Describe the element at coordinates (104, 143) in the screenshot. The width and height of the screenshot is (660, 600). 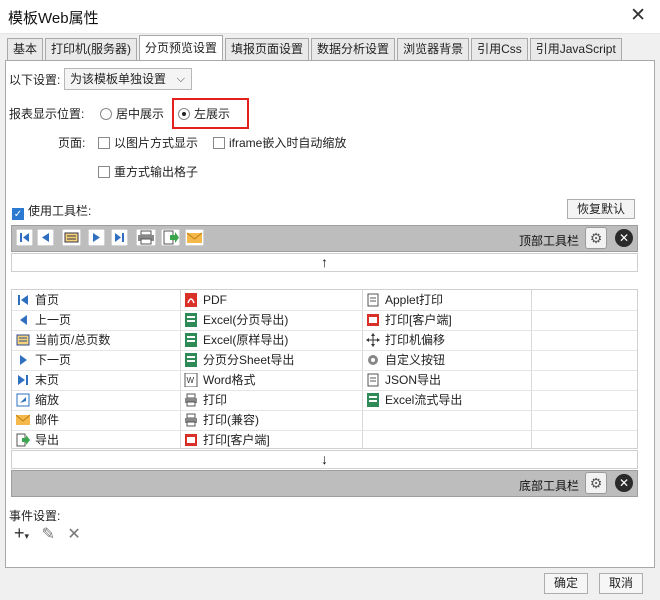
I see `checkbox-as-image-box` at that location.